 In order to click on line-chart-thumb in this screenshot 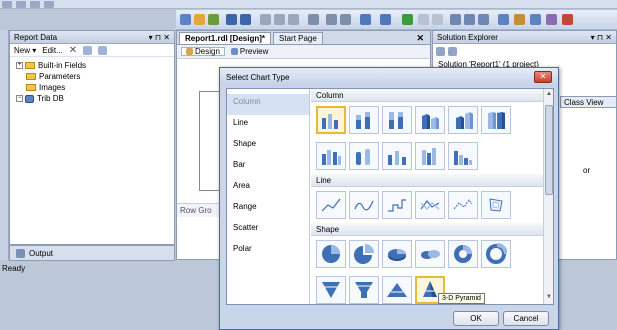, I will do `click(331, 205)`.